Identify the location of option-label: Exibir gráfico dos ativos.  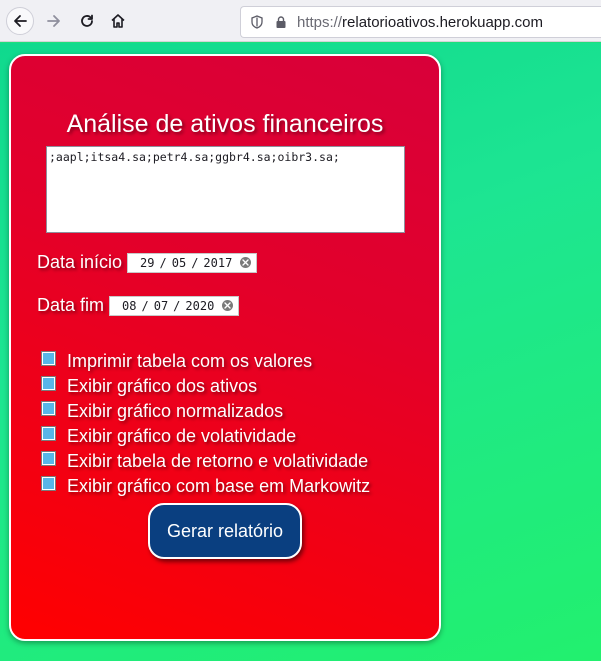
(162, 386).